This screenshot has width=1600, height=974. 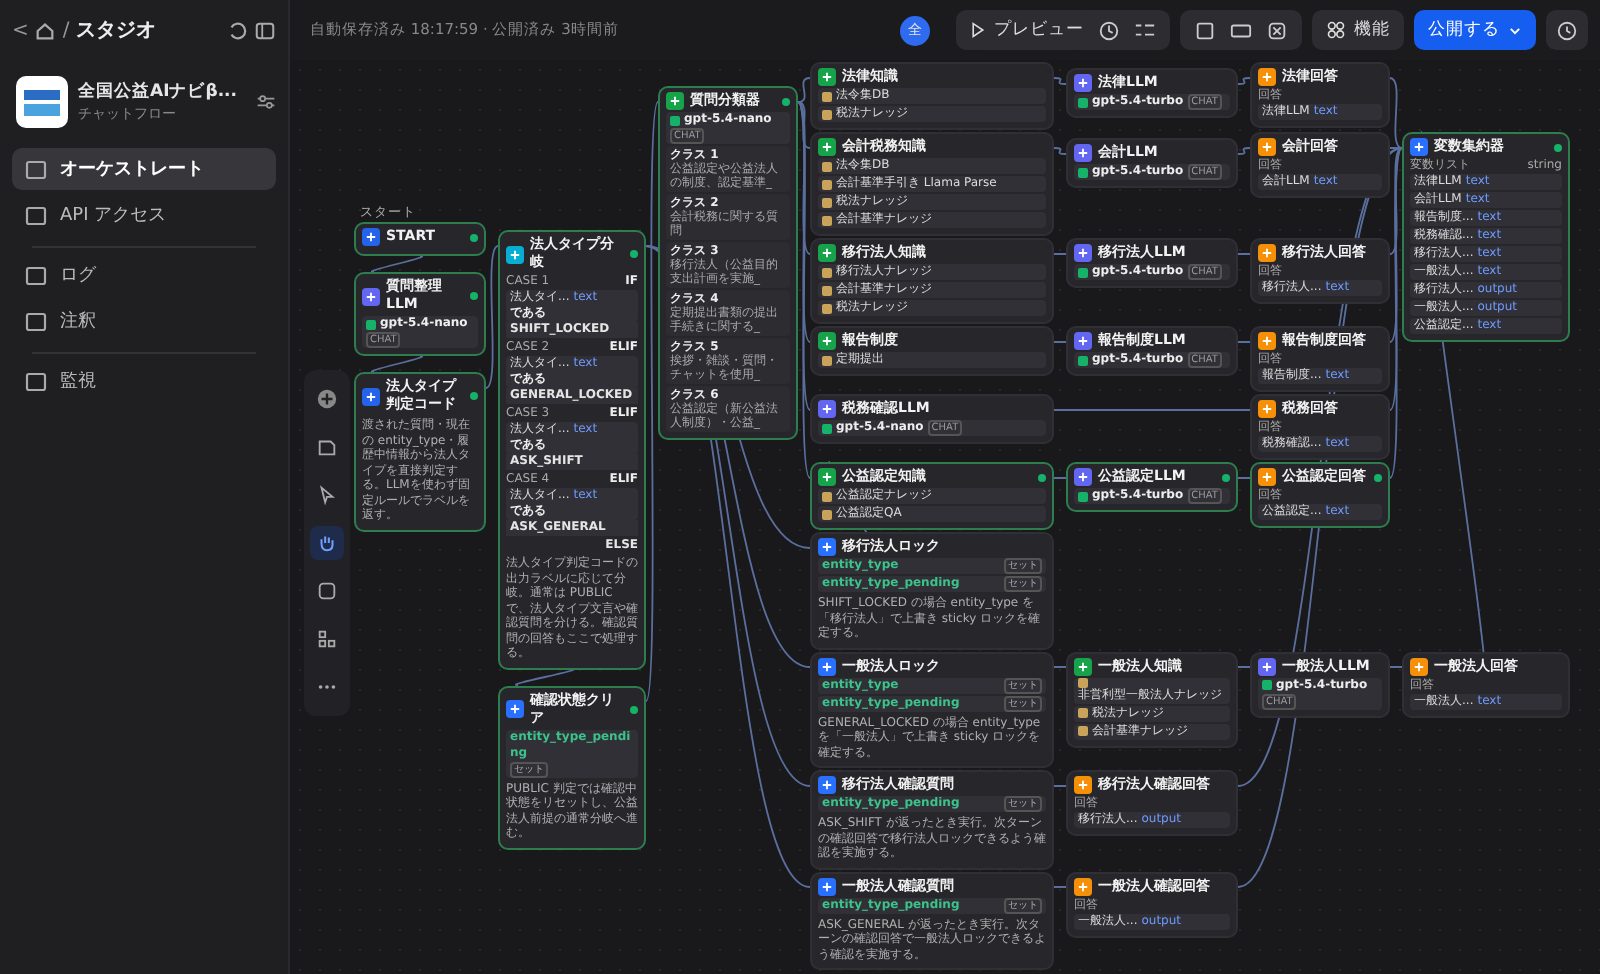 I want to click on nav-item: ログ, so click(x=144, y=275).